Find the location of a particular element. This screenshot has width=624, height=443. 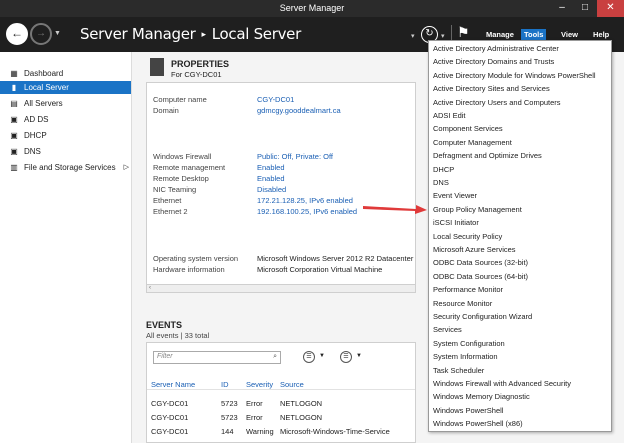

menu-item-odbc-64: ODBC Data Sources (64-bit) is located at coordinates (520, 276).